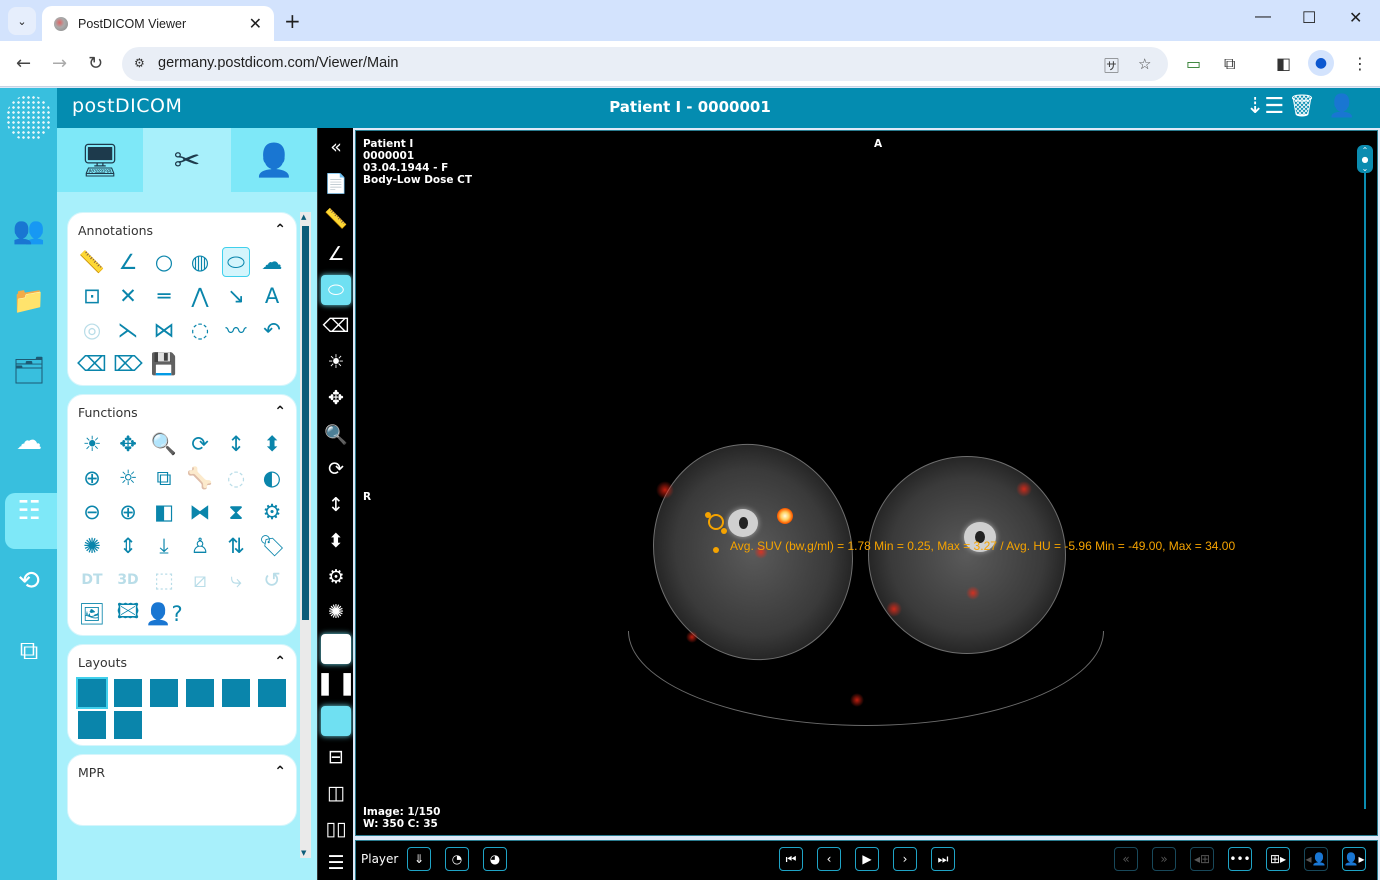  Describe the element at coordinates (92, 444) in the screenshot. I see `window-level-icon: ☀` at that location.